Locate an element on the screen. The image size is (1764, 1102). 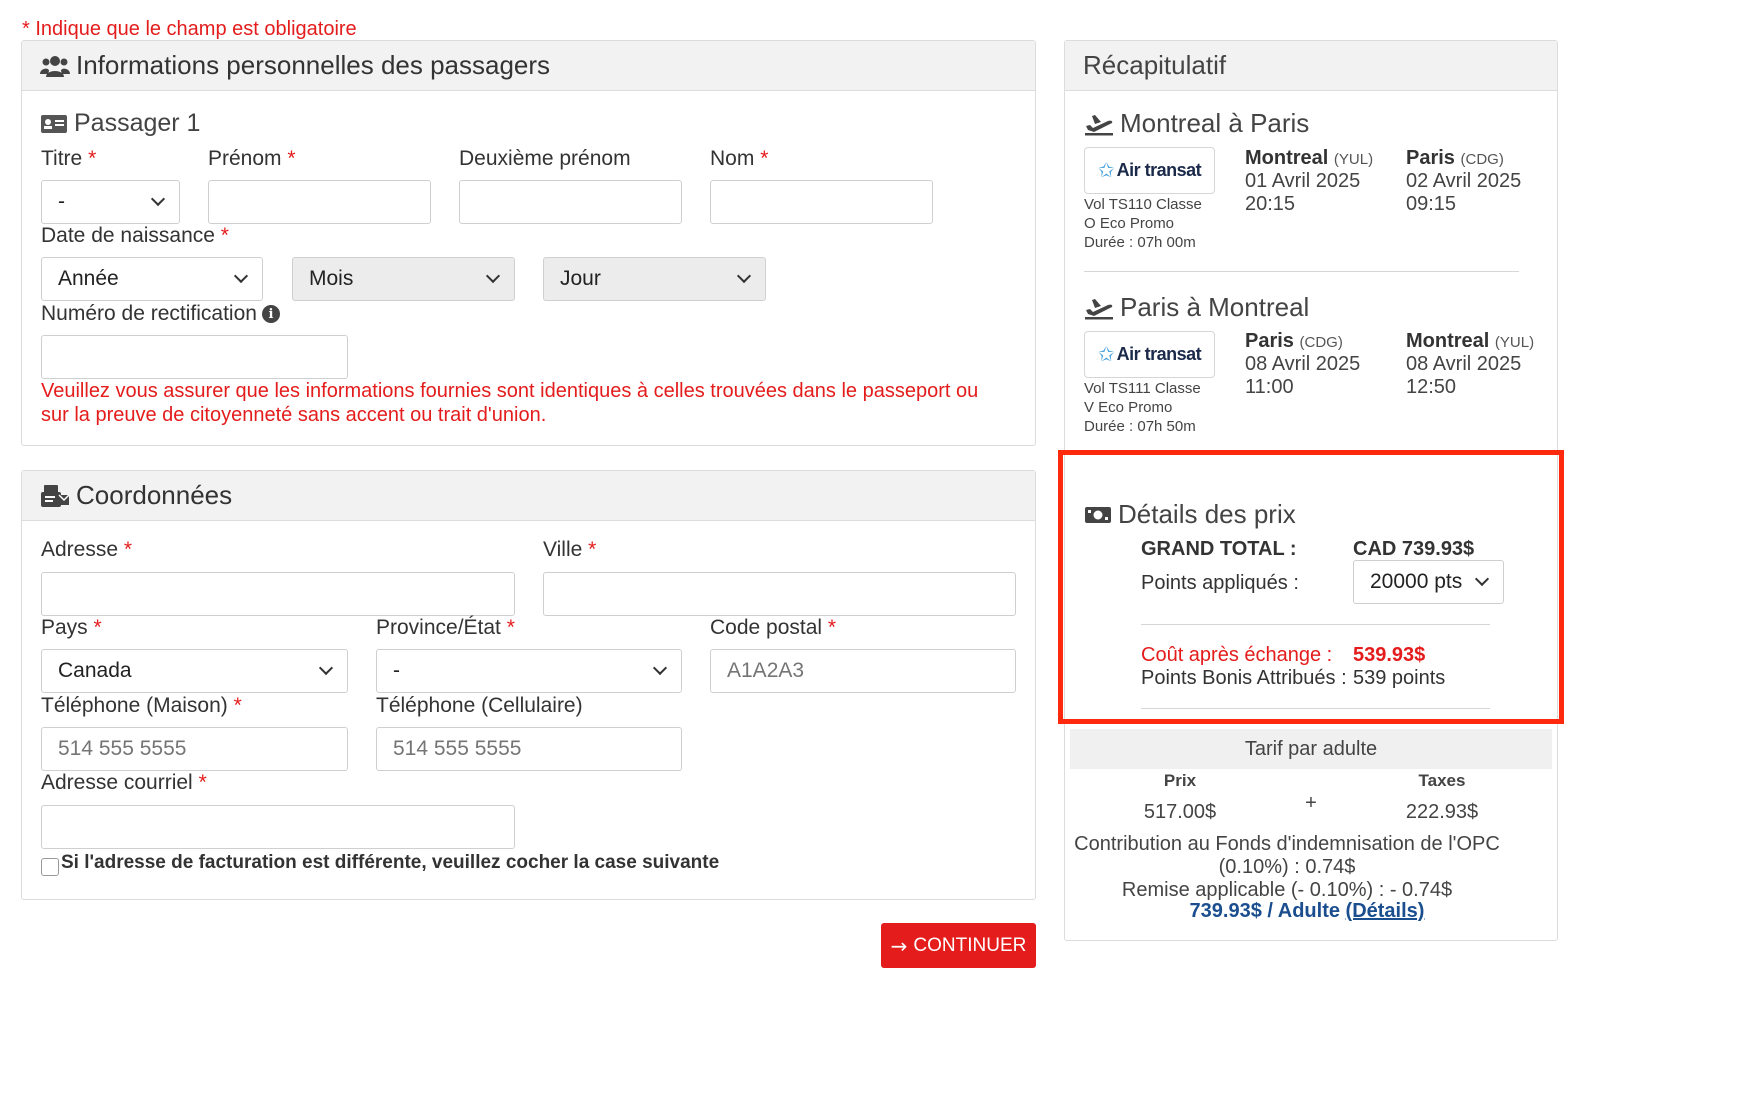
grand-total-label: GRAND TOTAL : is located at coordinates (1219, 549).